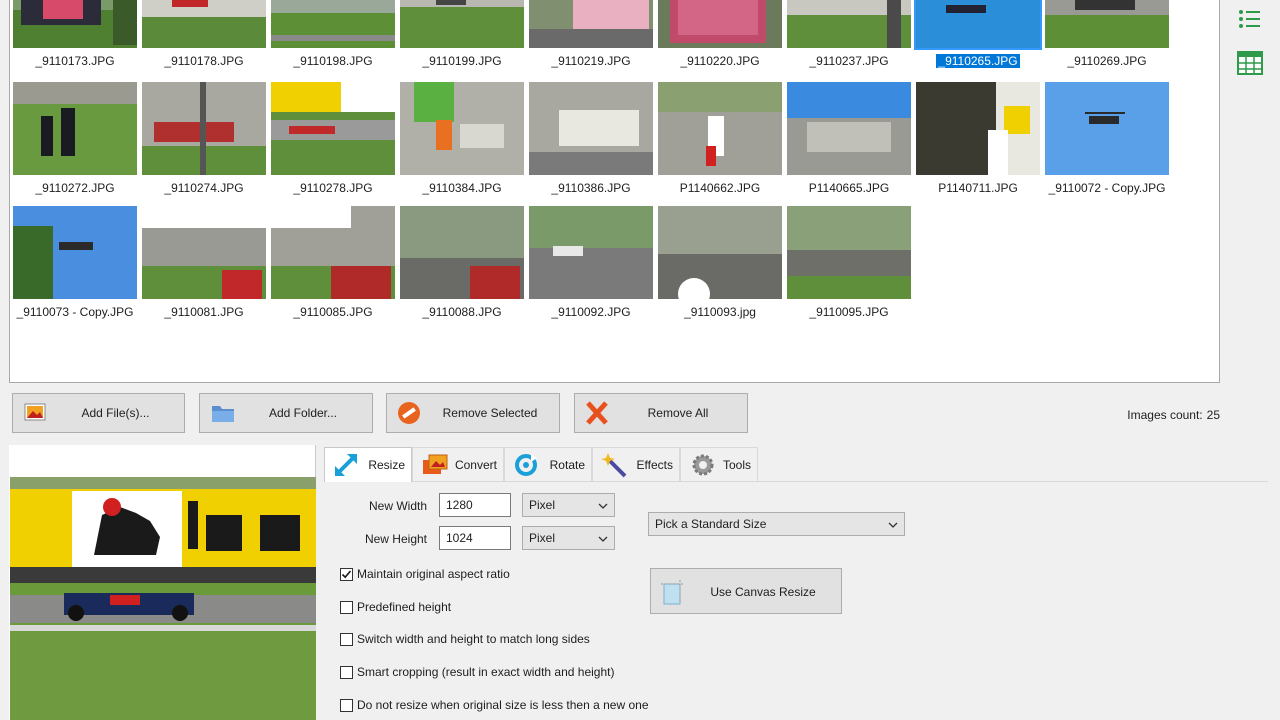 This screenshot has width=1280, height=720. I want to click on thumbnail-item: _9110088.JPG, so click(462, 266).